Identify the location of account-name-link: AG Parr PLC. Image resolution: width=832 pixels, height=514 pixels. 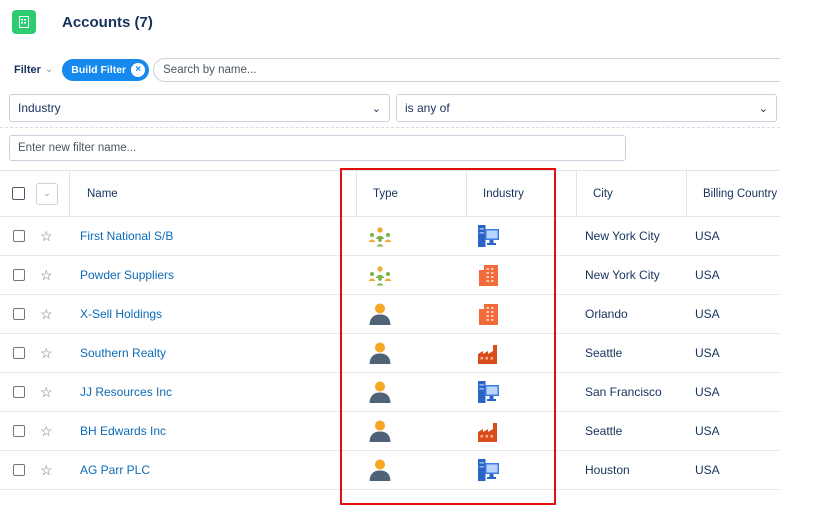
(115, 470).